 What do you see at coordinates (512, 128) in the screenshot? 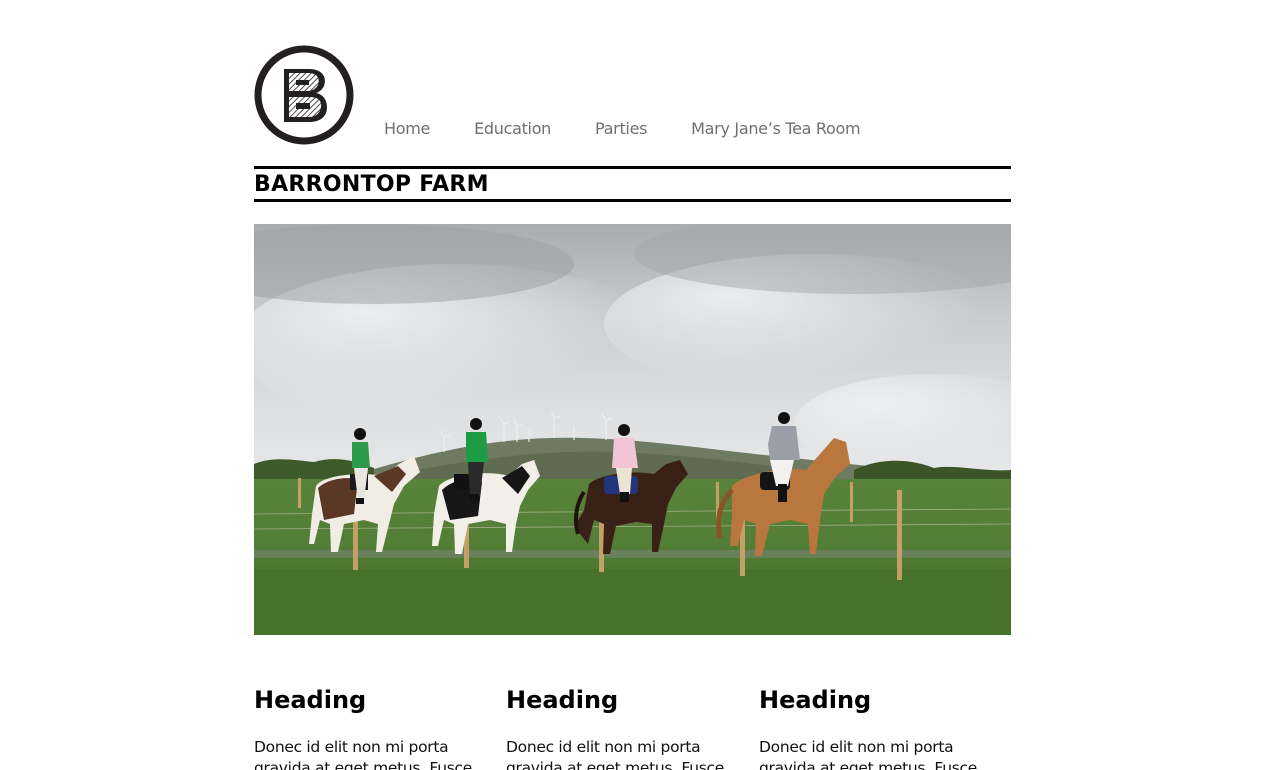
I see `nav-item-education: Education` at bounding box center [512, 128].